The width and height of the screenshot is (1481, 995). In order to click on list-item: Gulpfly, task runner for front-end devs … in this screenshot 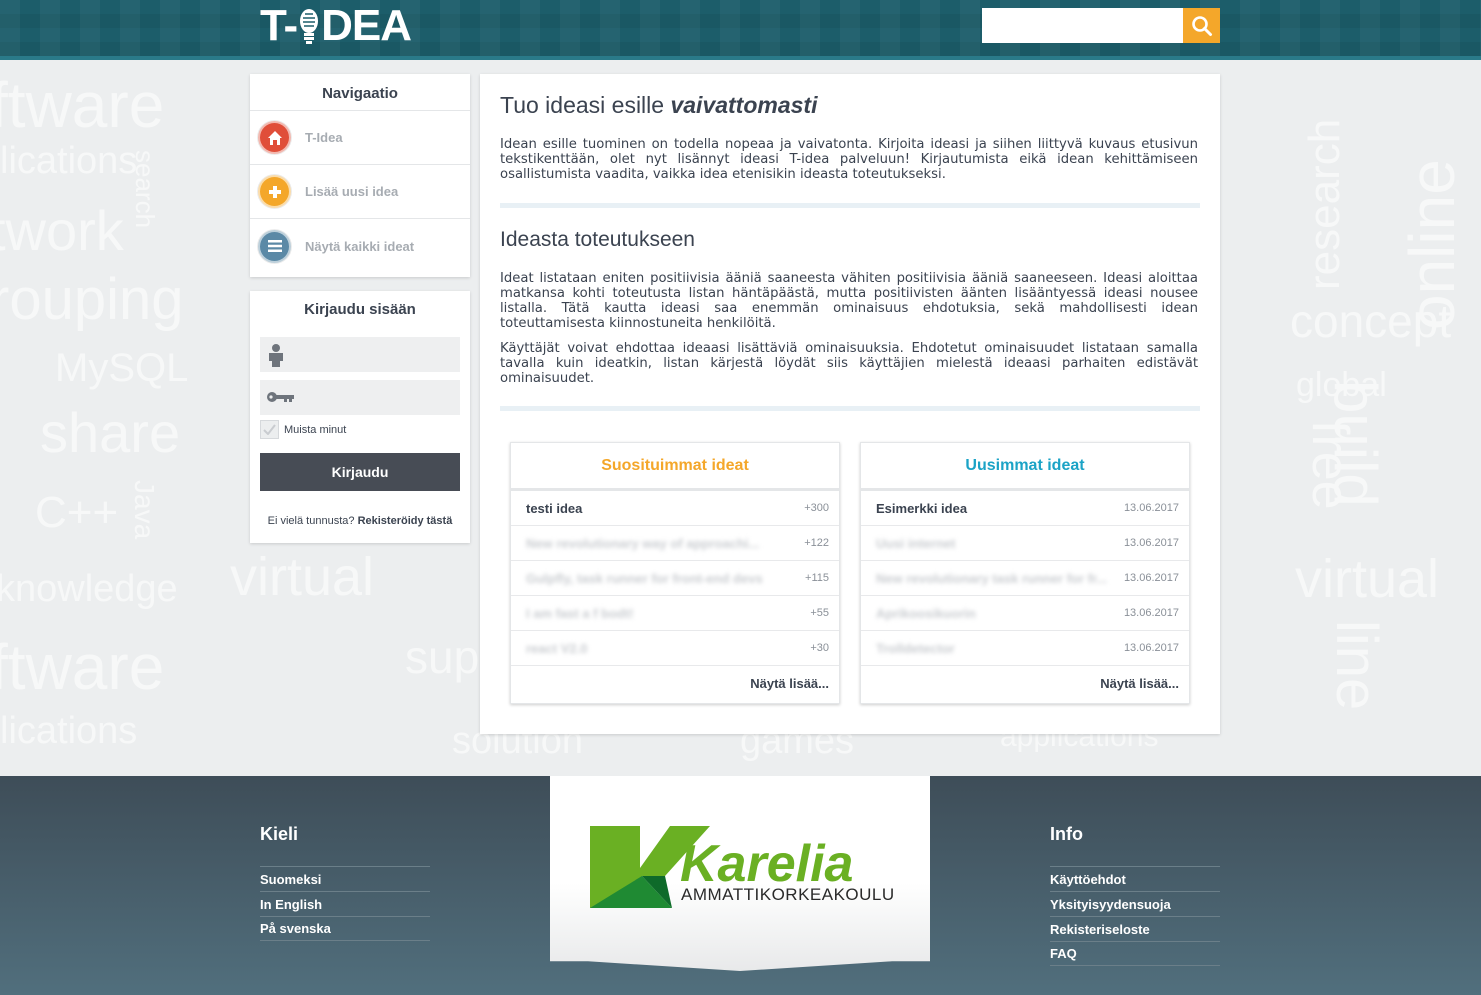, I will do `click(675, 578)`.